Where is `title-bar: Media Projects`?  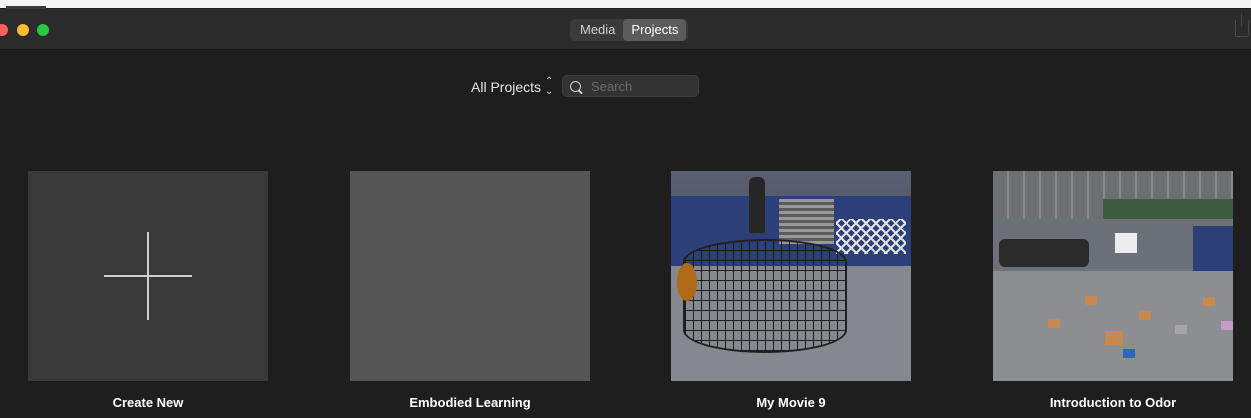 title-bar: Media Projects is located at coordinates (625, 29).